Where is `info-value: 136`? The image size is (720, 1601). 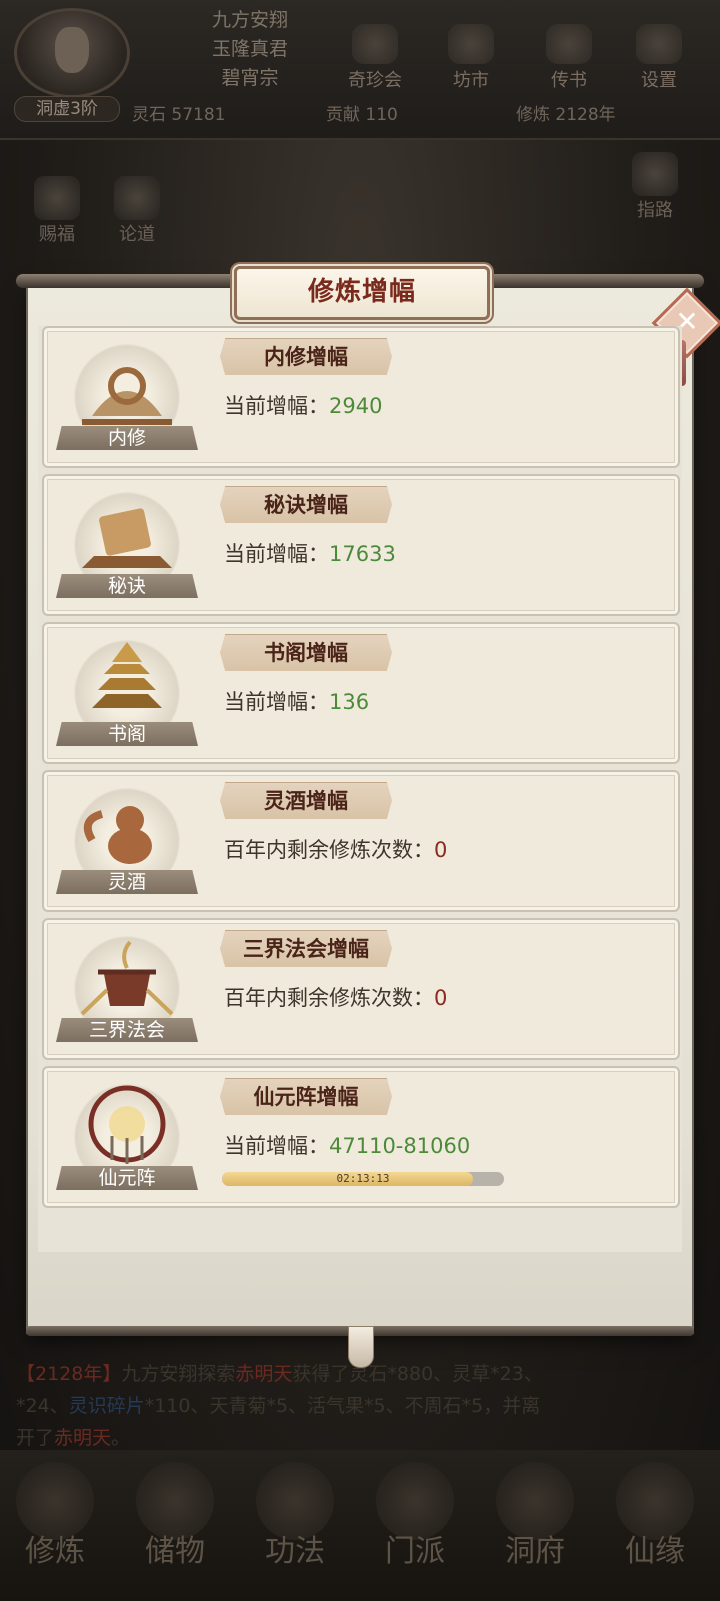 info-value: 136 is located at coordinates (349, 702).